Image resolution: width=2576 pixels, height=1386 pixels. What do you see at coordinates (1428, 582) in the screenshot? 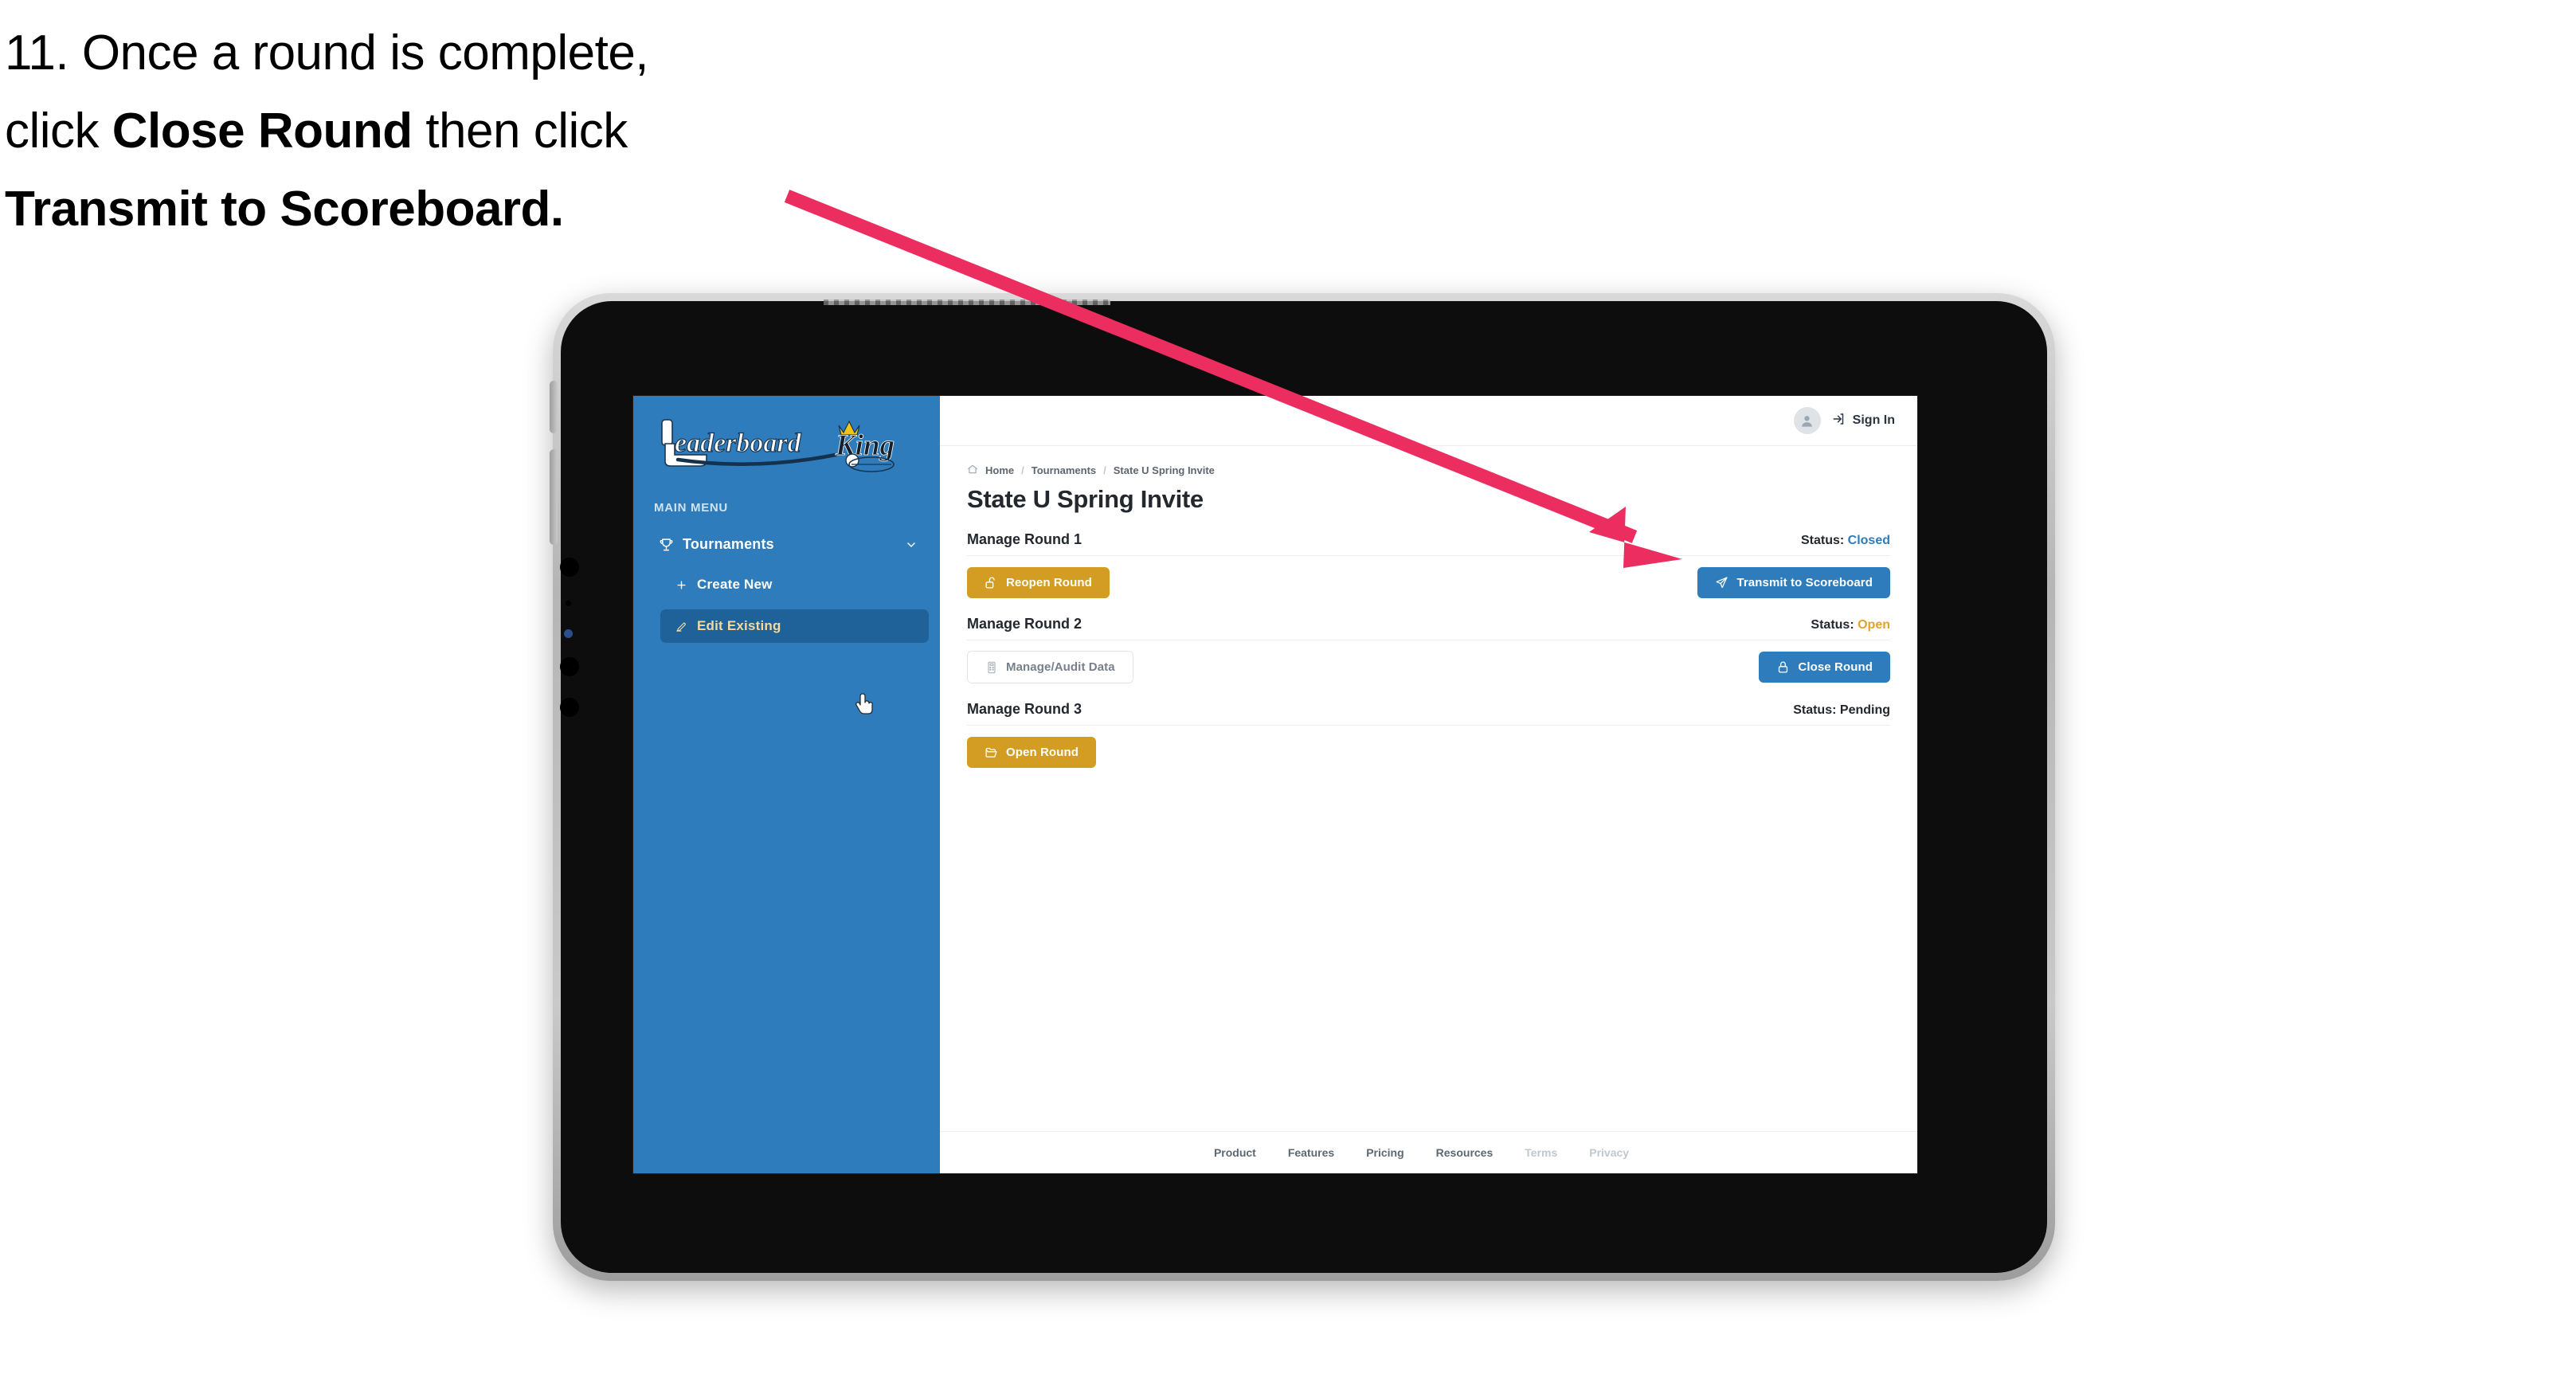
I see `round-1-actions: Reopen Round Transmit to Scoreboard` at bounding box center [1428, 582].